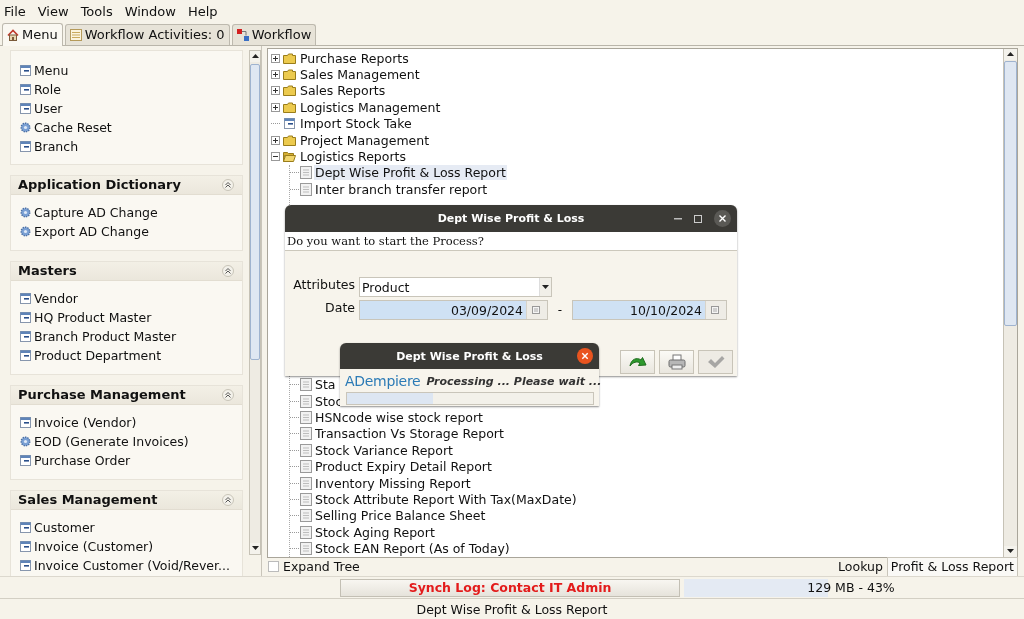  I want to click on section-title: Masters, so click(47, 271).